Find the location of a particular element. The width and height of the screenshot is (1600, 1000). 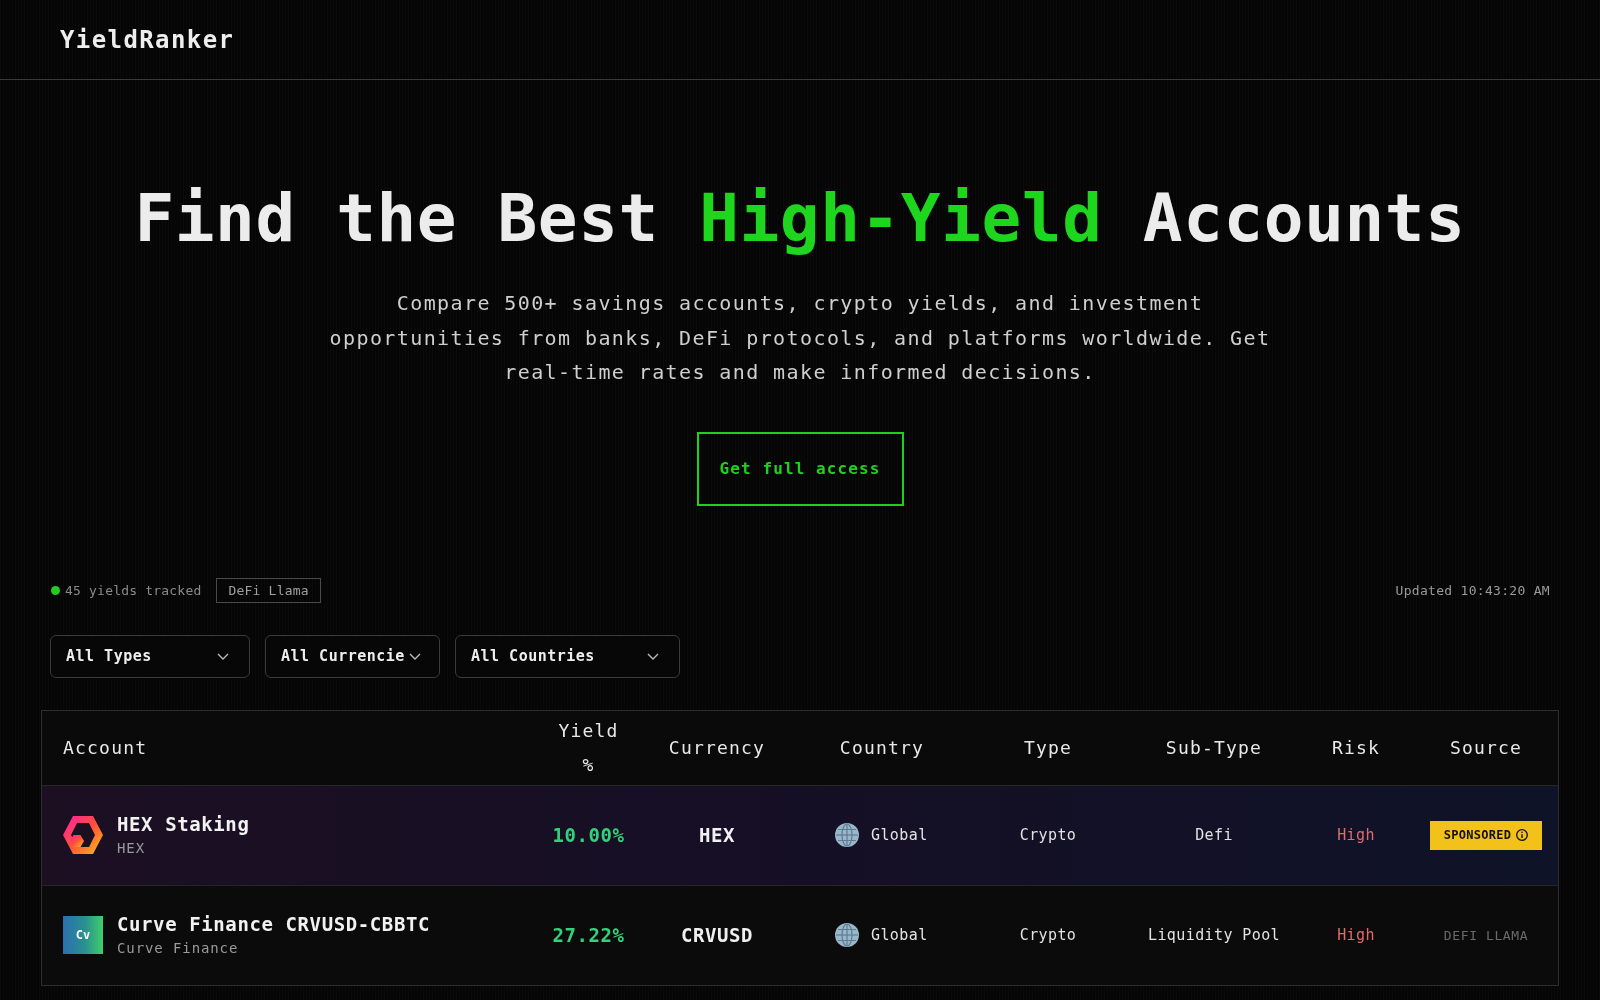

yield-value: 10.00% is located at coordinates (588, 835).